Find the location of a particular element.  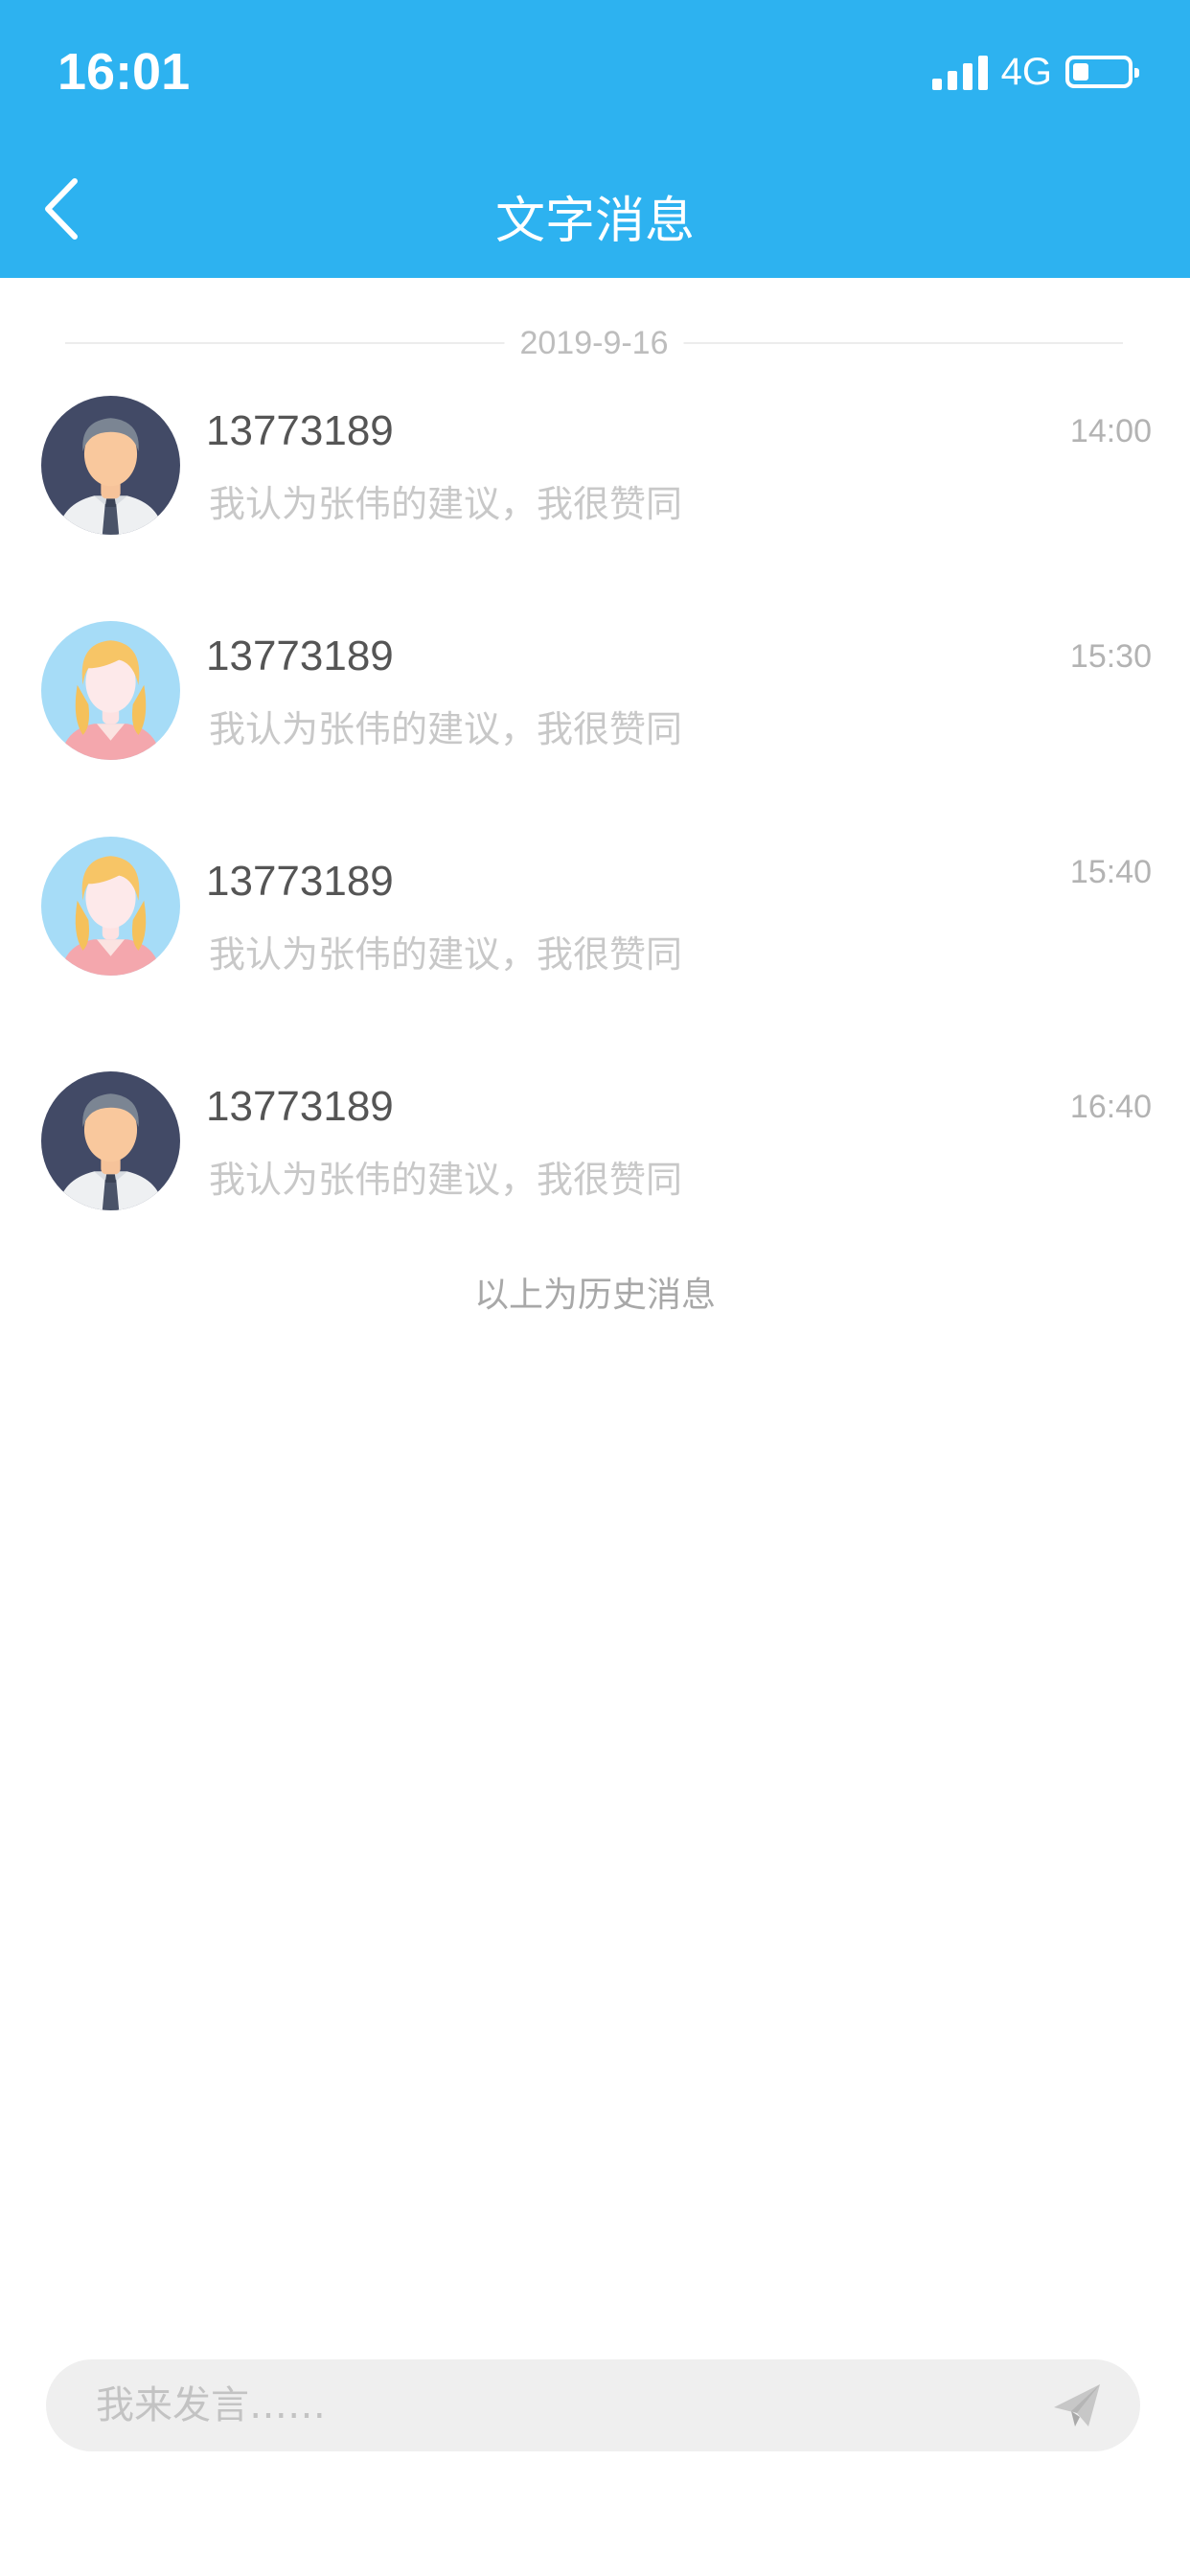

top-bar: 16:01 4G 文字消息 is located at coordinates (595, 139).